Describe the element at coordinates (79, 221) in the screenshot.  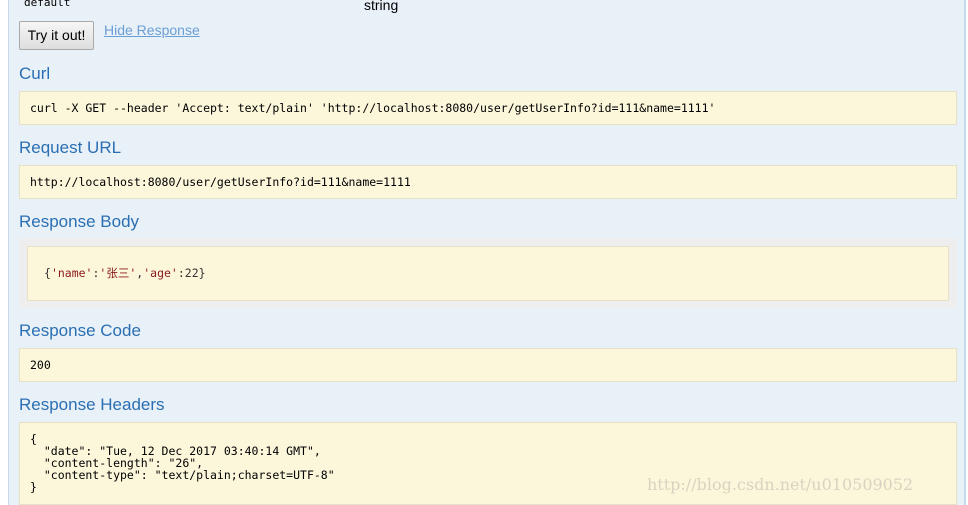
I see `response-body-heading: Response Body` at that location.